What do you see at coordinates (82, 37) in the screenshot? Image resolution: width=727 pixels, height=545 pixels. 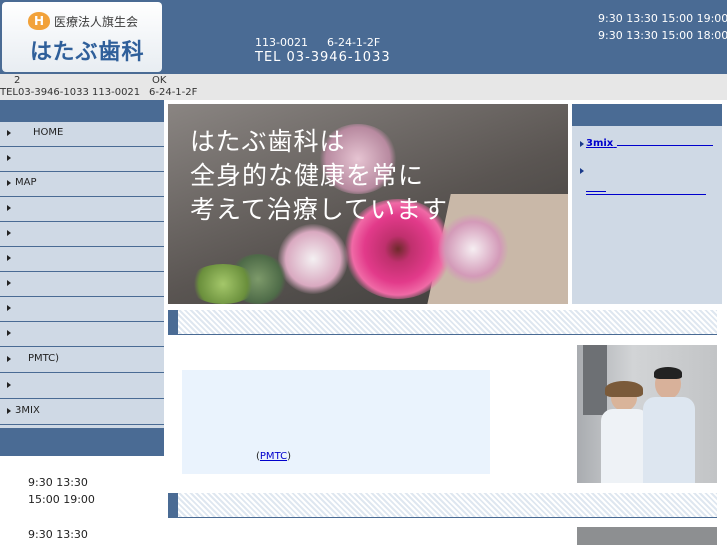 I see `clinic-logo: H 医療法人旗生会 はたぶ歯科` at bounding box center [82, 37].